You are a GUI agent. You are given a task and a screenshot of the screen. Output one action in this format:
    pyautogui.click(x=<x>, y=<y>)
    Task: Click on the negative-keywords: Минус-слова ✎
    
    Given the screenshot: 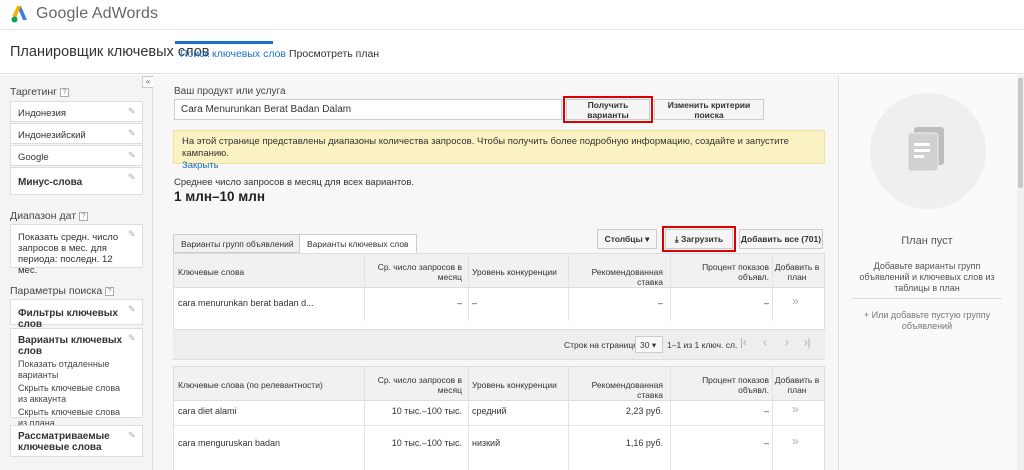 What is the action you would take?
    pyautogui.click(x=76, y=181)
    